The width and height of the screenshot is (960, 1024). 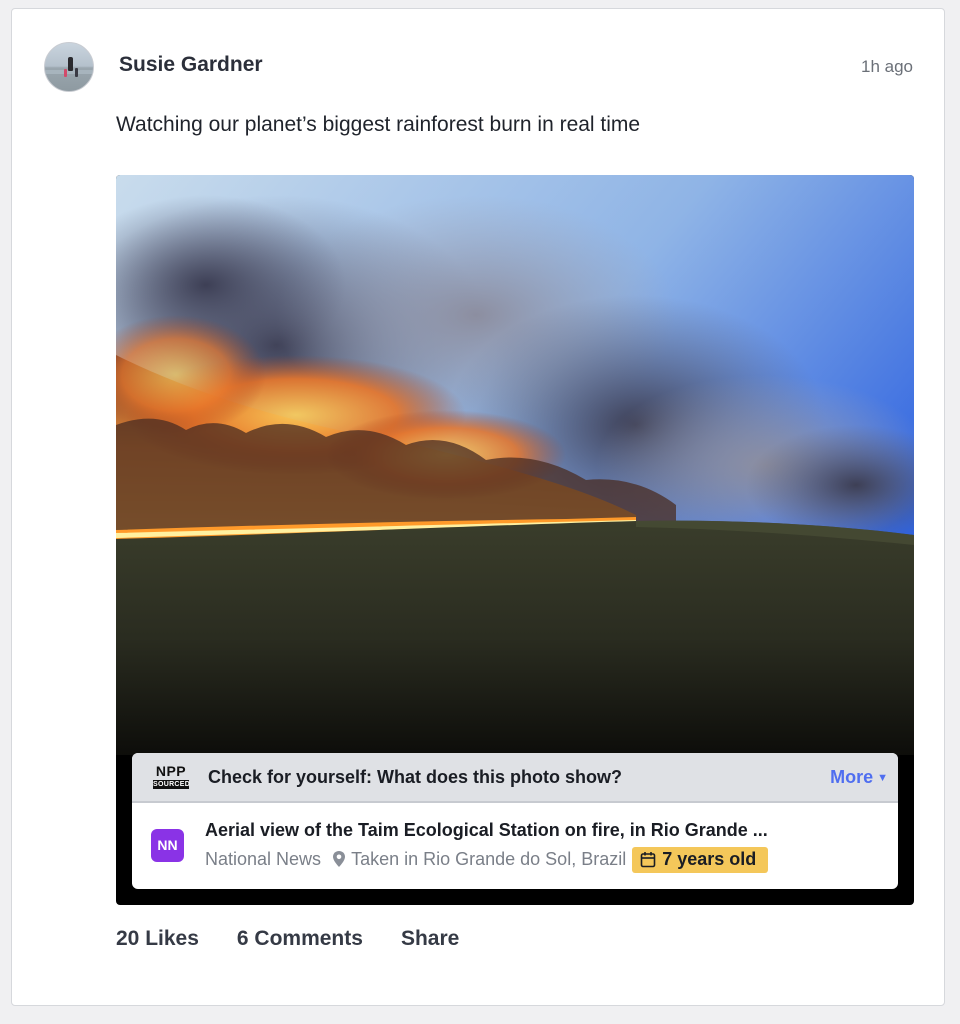 I want to click on source-name: National News, so click(x=263, y=859).